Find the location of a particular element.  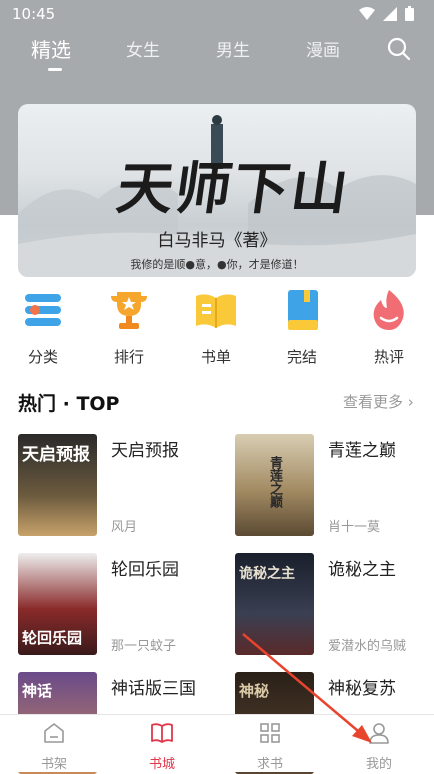

category-booklist: 书单 is located at coordinates (216, 327).